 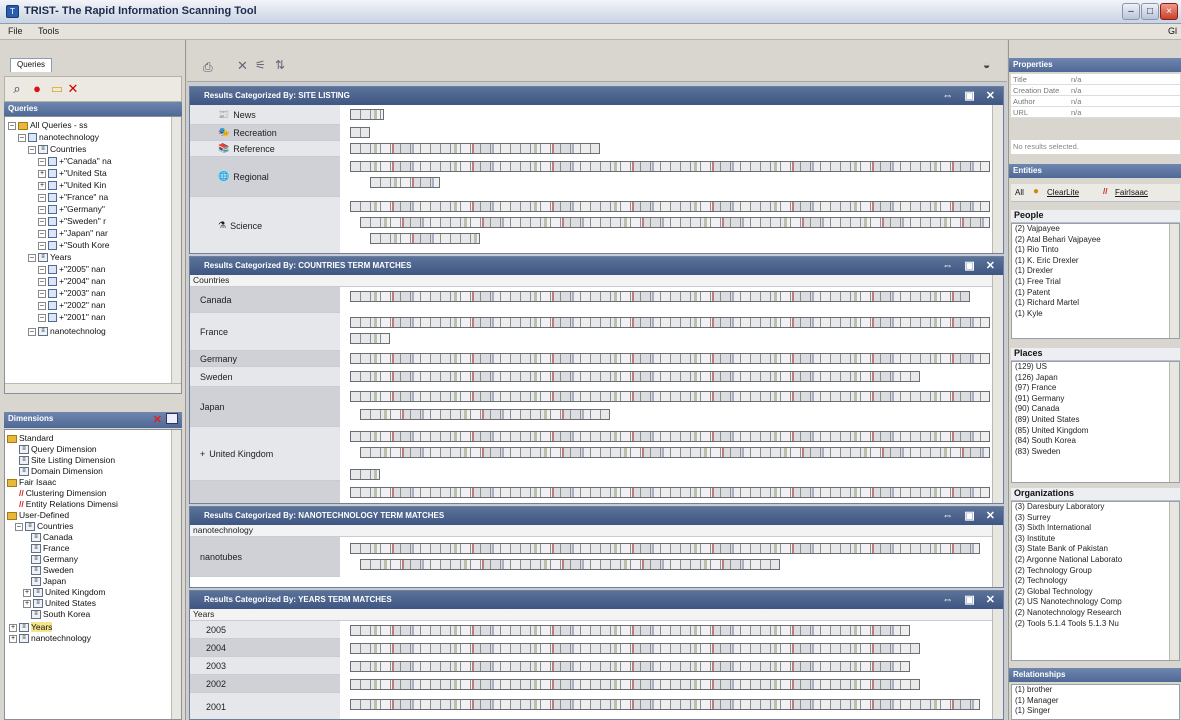 I want to click on category-science: ⚗ Science, so click(x=265, y=225).